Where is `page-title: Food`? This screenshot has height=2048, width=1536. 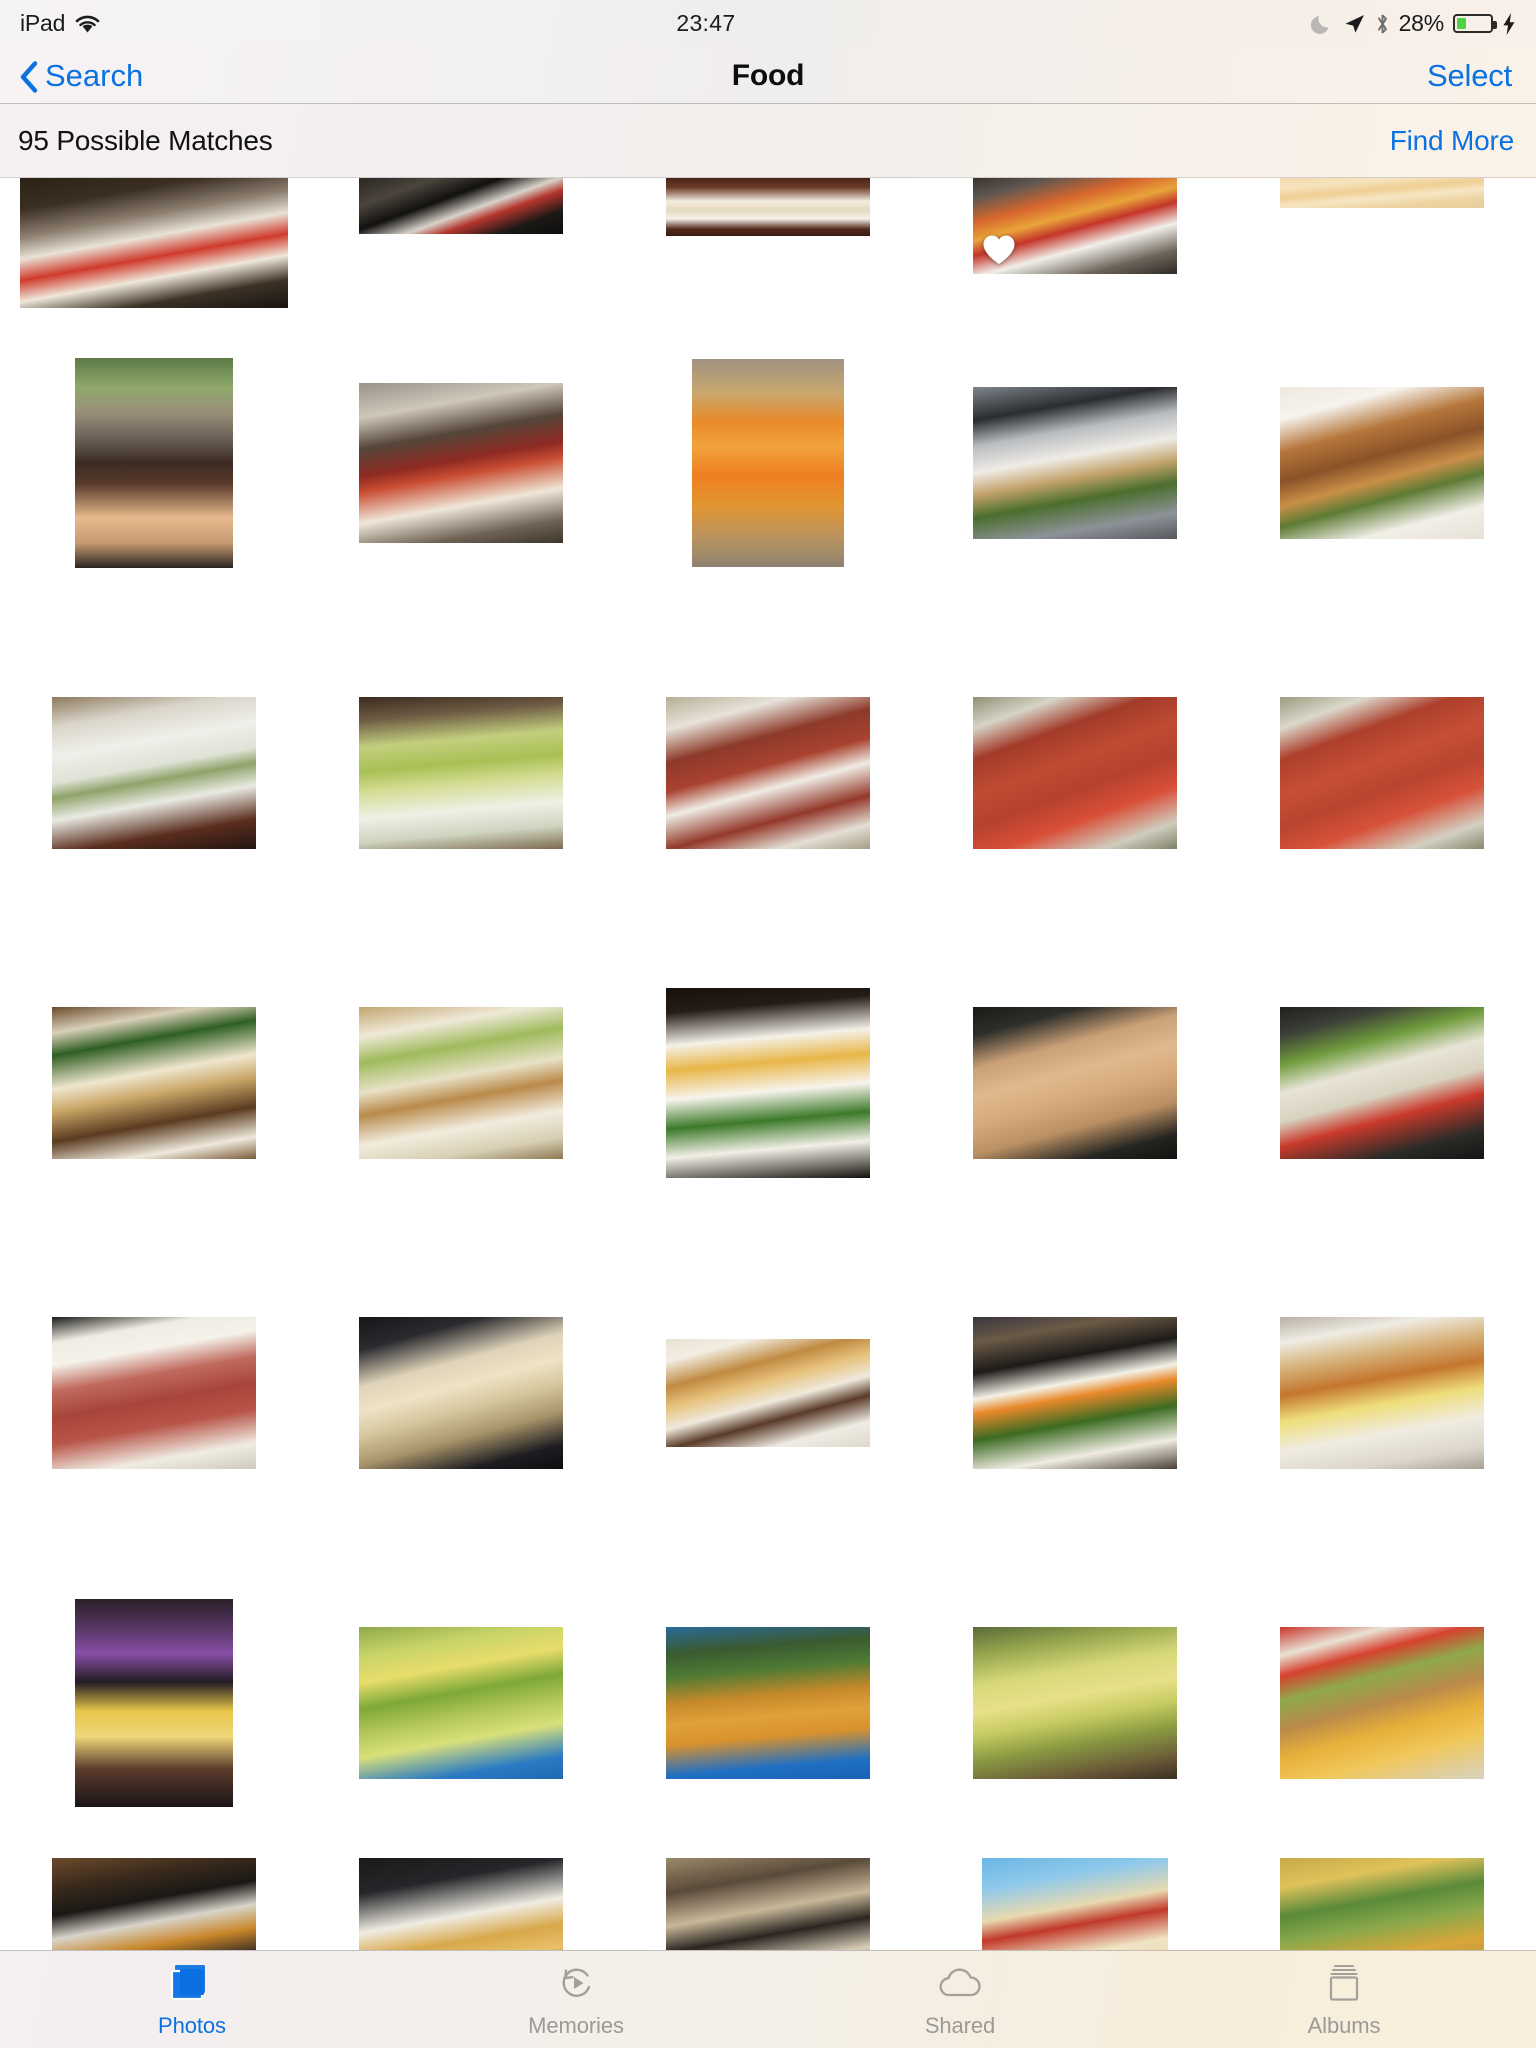 page-title: Food is located at coordinates (768, 75).